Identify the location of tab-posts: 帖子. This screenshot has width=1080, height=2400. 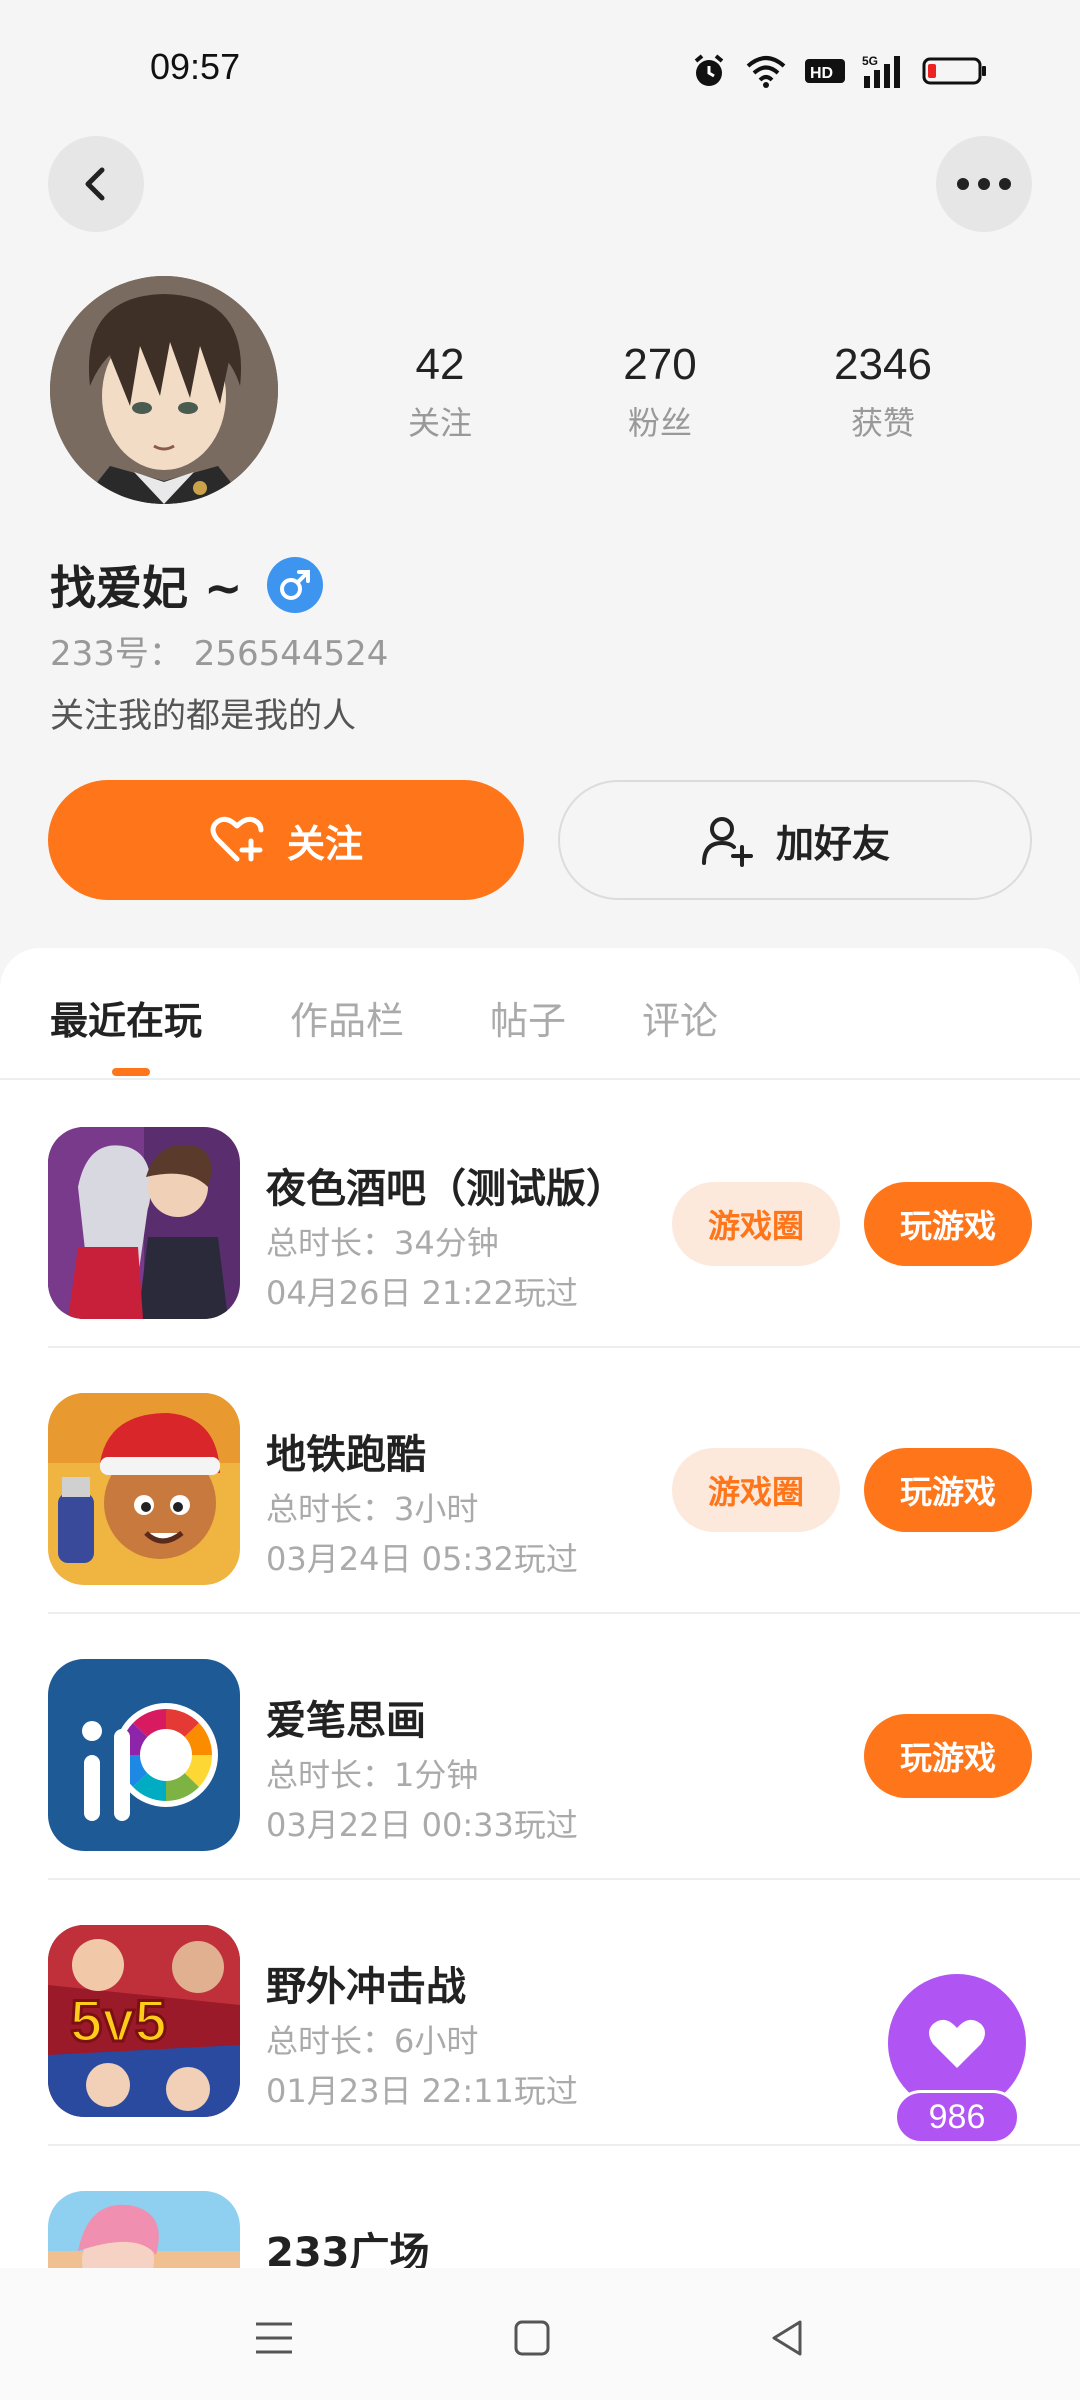
(528, 1017).